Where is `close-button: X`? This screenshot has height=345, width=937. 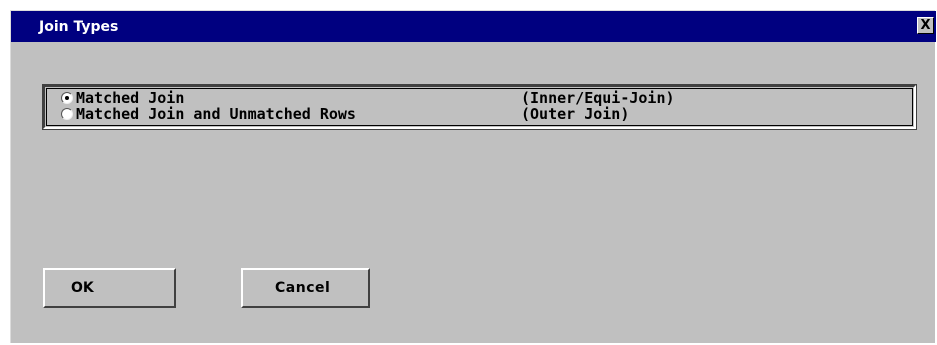 close-button: X is located at coordinates (925, 25).